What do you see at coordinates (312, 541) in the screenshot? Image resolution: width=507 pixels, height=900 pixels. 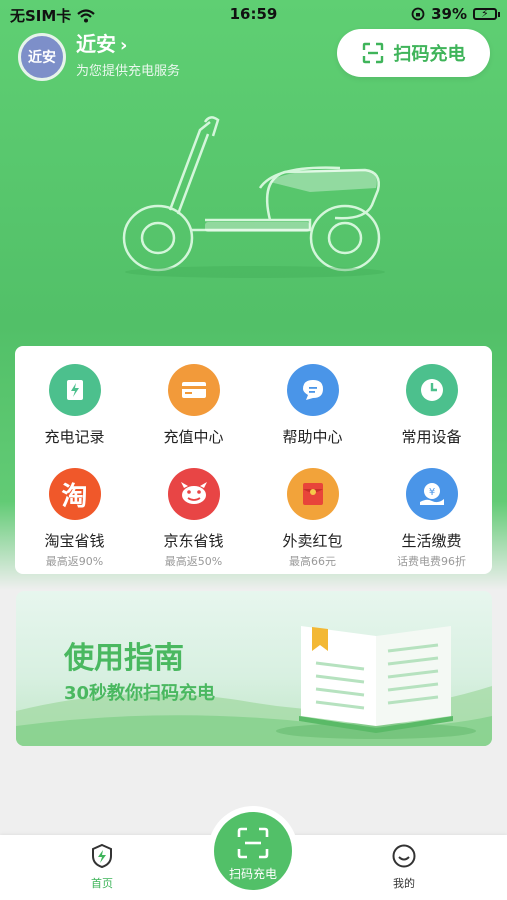 I see `menu-label: 外卖红包` at bounding box center [312, 541].